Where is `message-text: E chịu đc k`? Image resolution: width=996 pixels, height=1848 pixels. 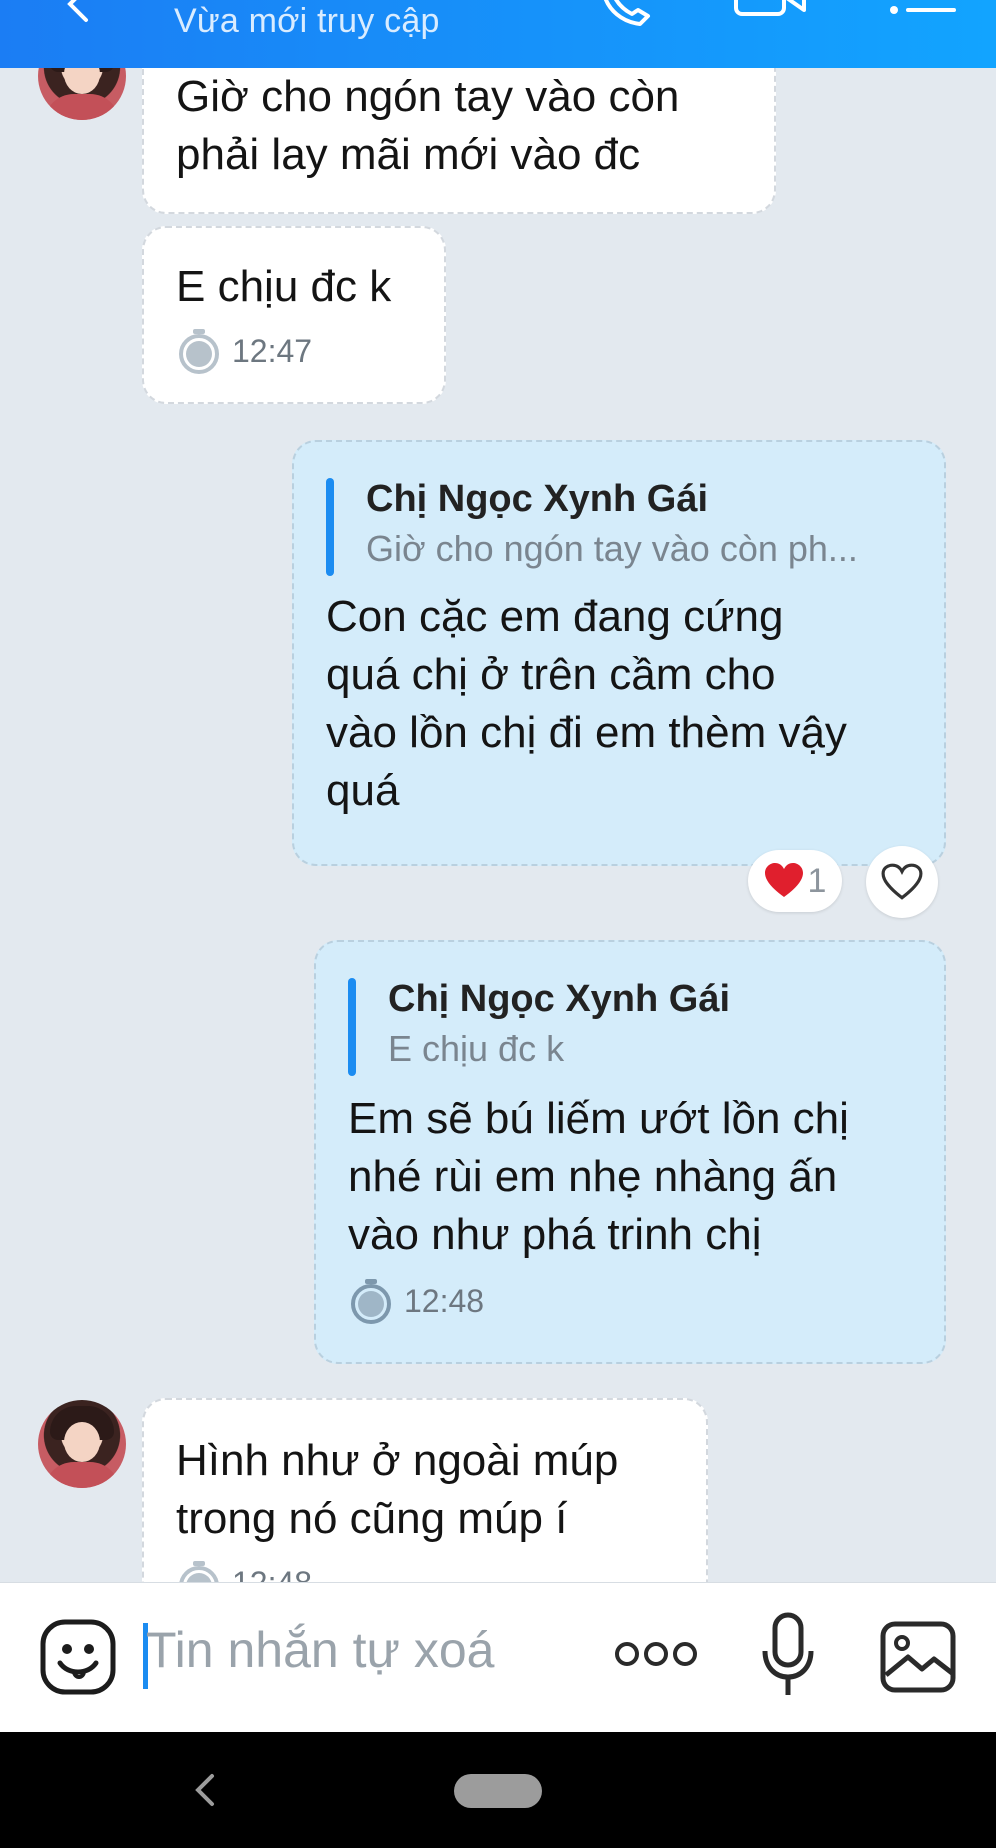
message-text: E chịu đc k is located at coordinates (284, 286).